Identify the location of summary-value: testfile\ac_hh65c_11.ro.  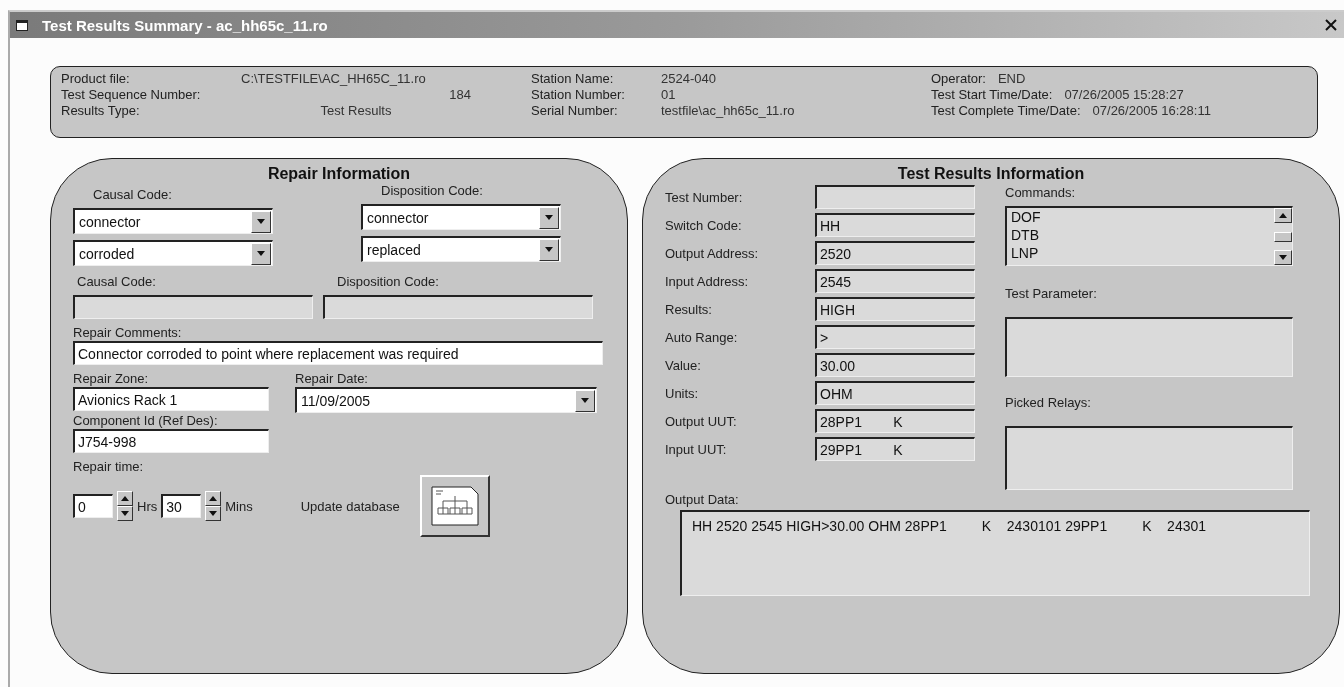
(728, 110).